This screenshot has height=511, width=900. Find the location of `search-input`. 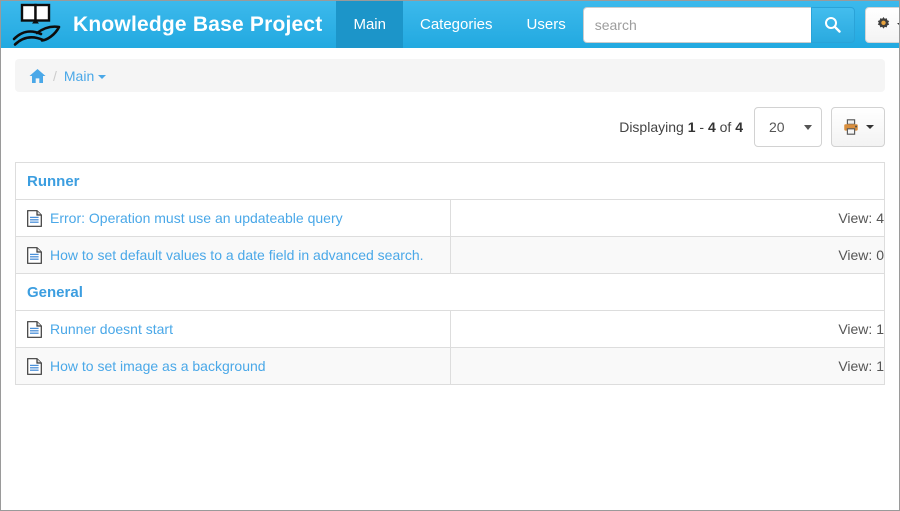

search-input is located at coordinates (696, 24).